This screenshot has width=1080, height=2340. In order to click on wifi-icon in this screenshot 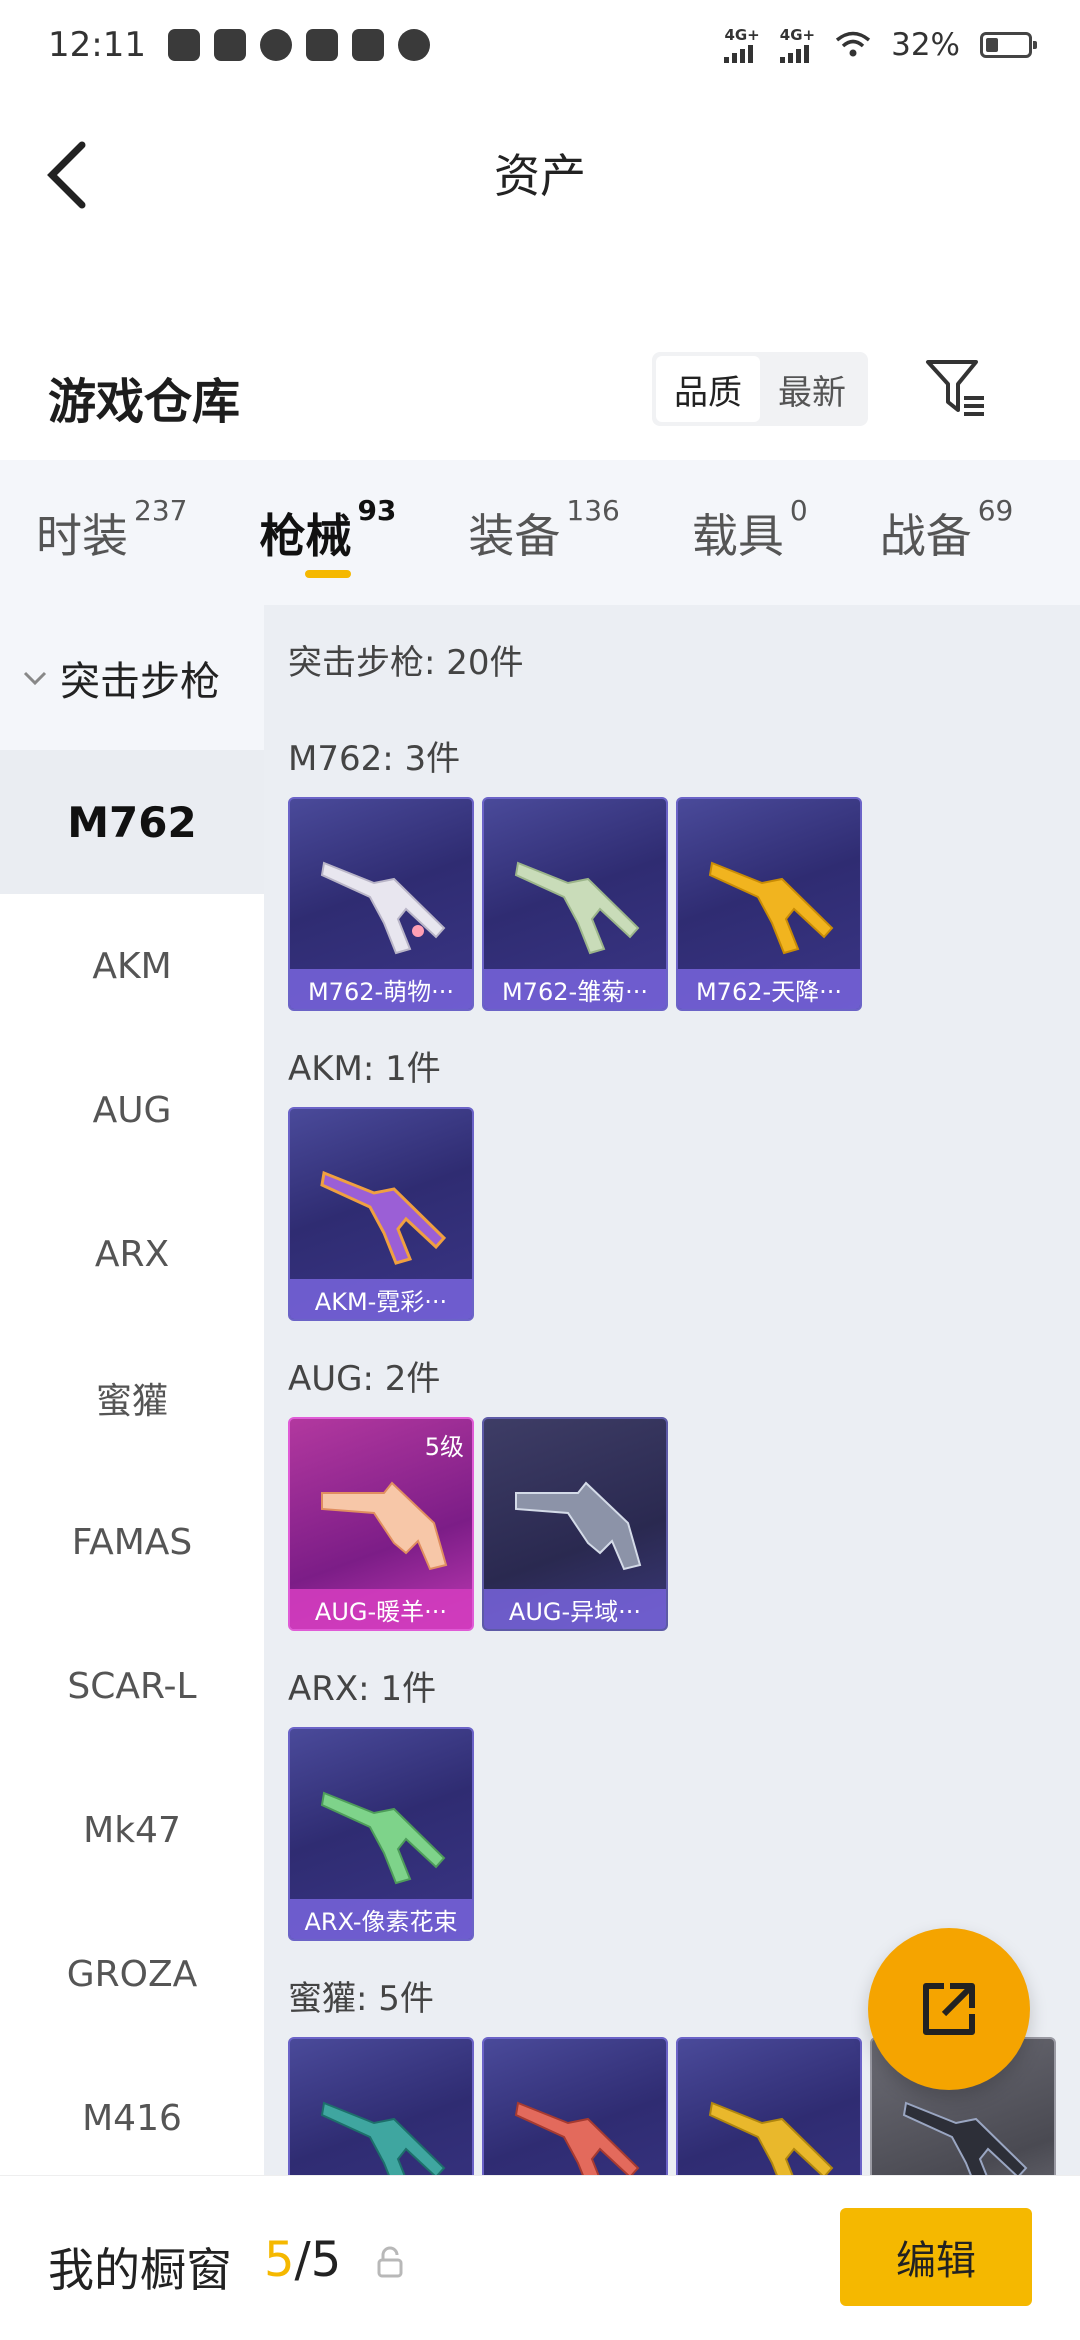, I will do `click(853, 44)`.